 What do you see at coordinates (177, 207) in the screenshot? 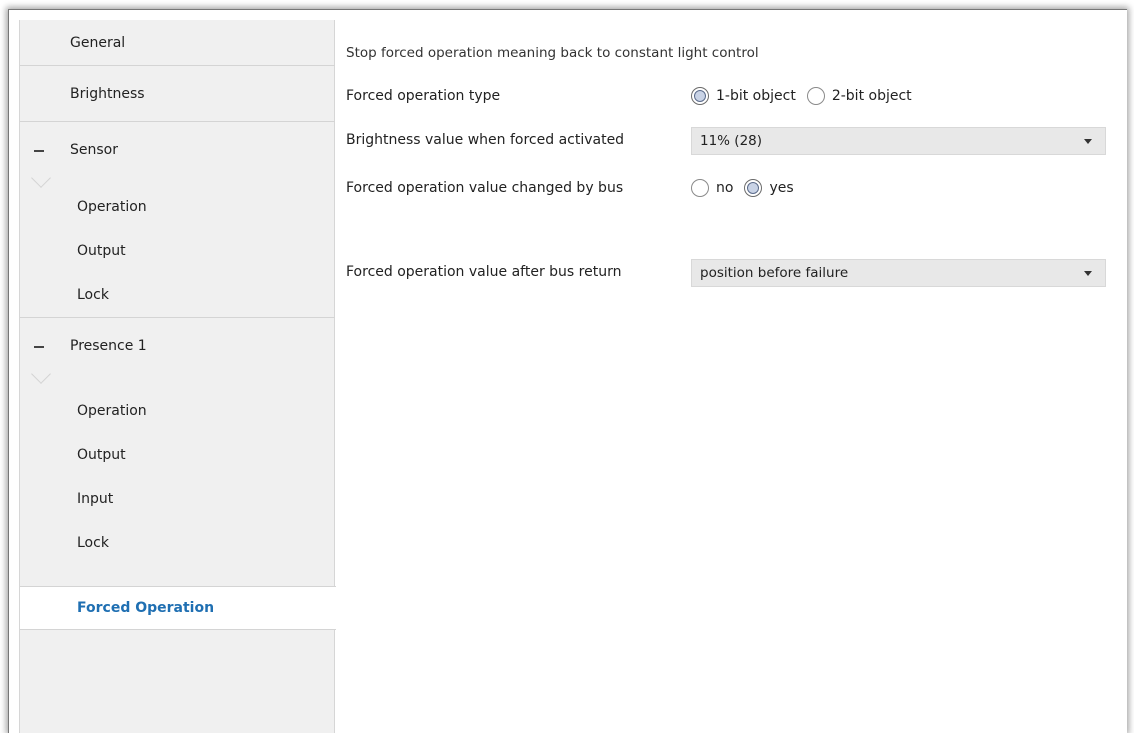
I see `sidebar-item-sensor-operation: Operation` at bounding box center [177, 207].